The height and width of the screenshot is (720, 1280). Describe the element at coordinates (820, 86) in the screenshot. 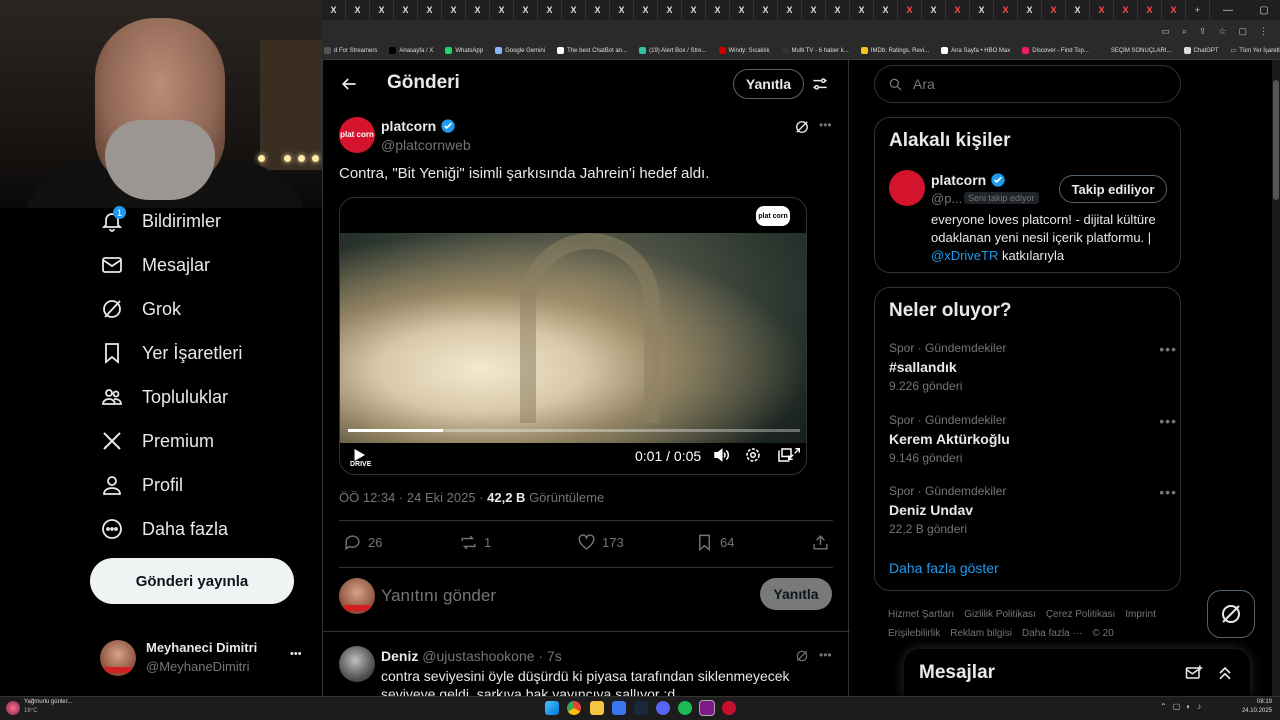

I see `reply-settings-button` at that location.